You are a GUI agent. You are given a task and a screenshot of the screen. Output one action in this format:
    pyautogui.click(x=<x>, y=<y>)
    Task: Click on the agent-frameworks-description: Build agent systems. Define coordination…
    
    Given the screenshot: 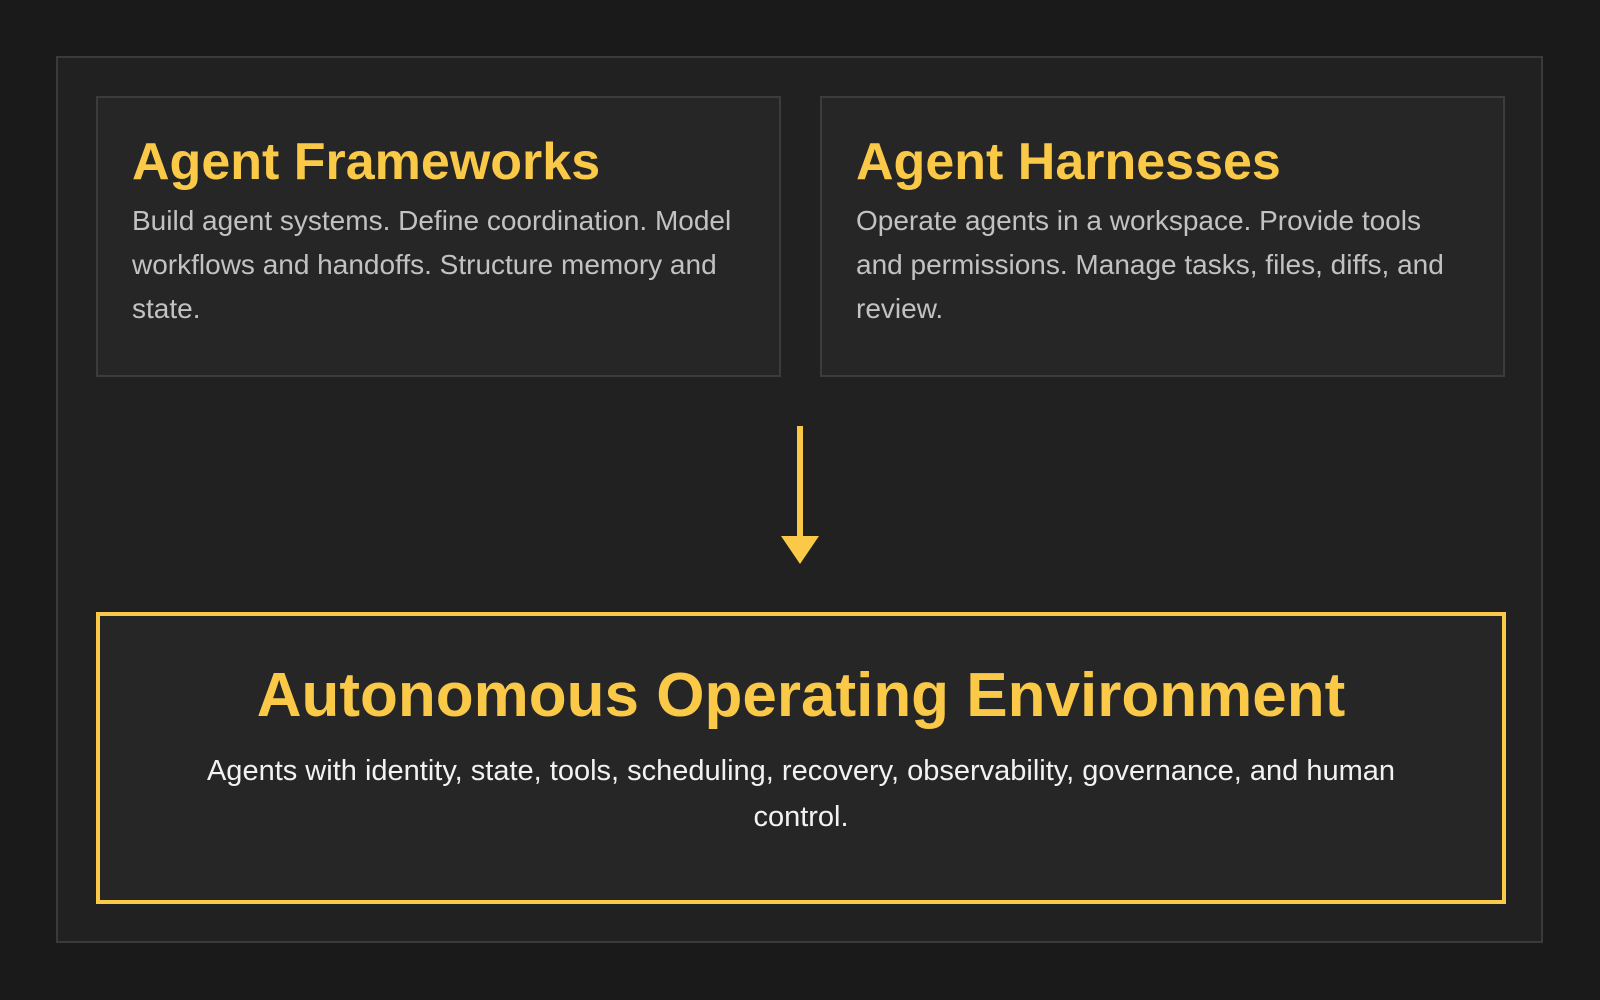 What is the action you would take?
    pyautogui.click(x=432, y=264)
    